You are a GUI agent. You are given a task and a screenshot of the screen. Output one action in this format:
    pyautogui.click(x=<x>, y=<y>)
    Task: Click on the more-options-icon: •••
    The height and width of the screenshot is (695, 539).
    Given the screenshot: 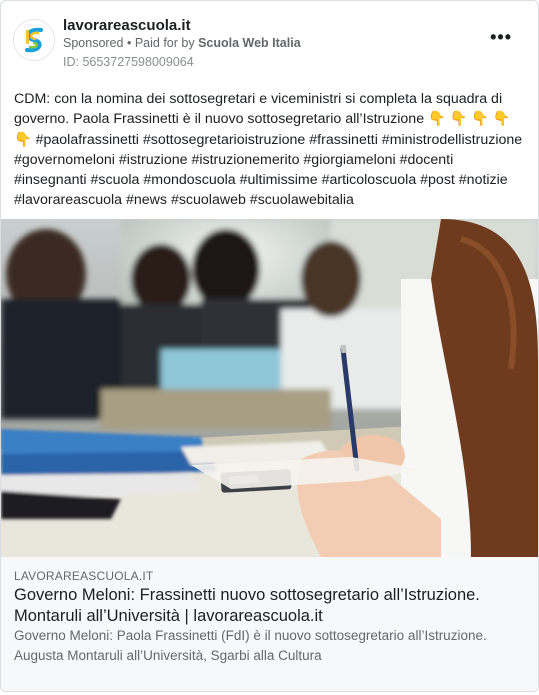 What is the action you would take?
    pyautogui.click(x=501, y=37)
    